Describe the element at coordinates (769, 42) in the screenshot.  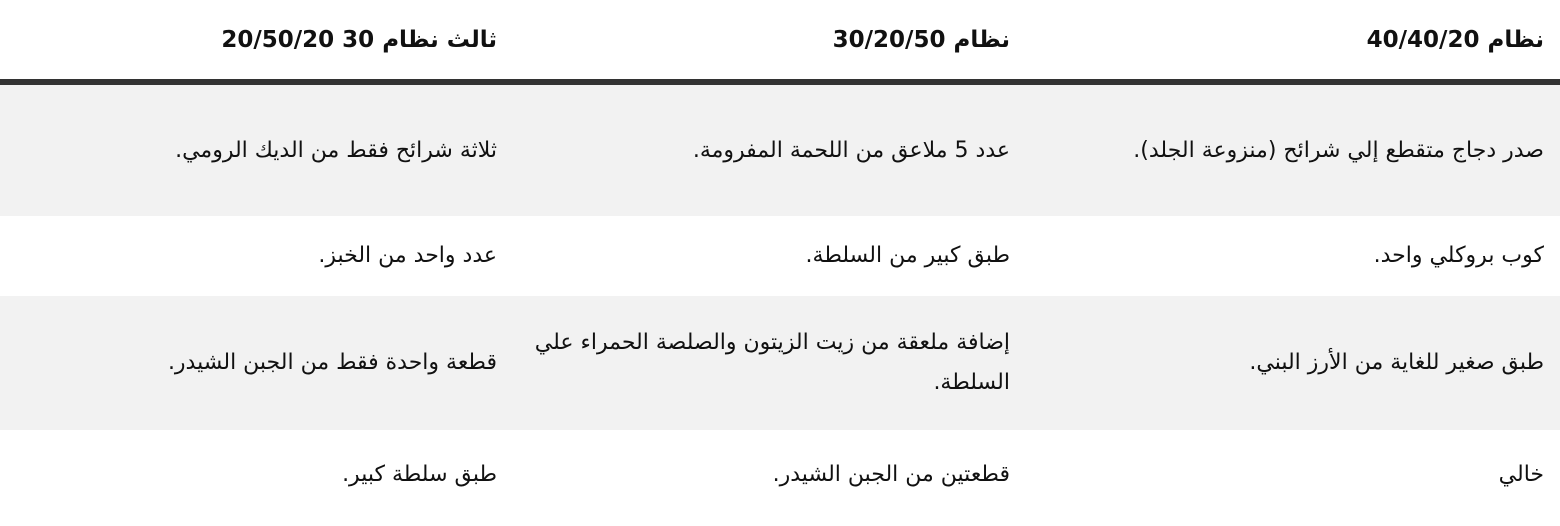
I see `header-30-20-50: نظام 30/20/50` at that location.